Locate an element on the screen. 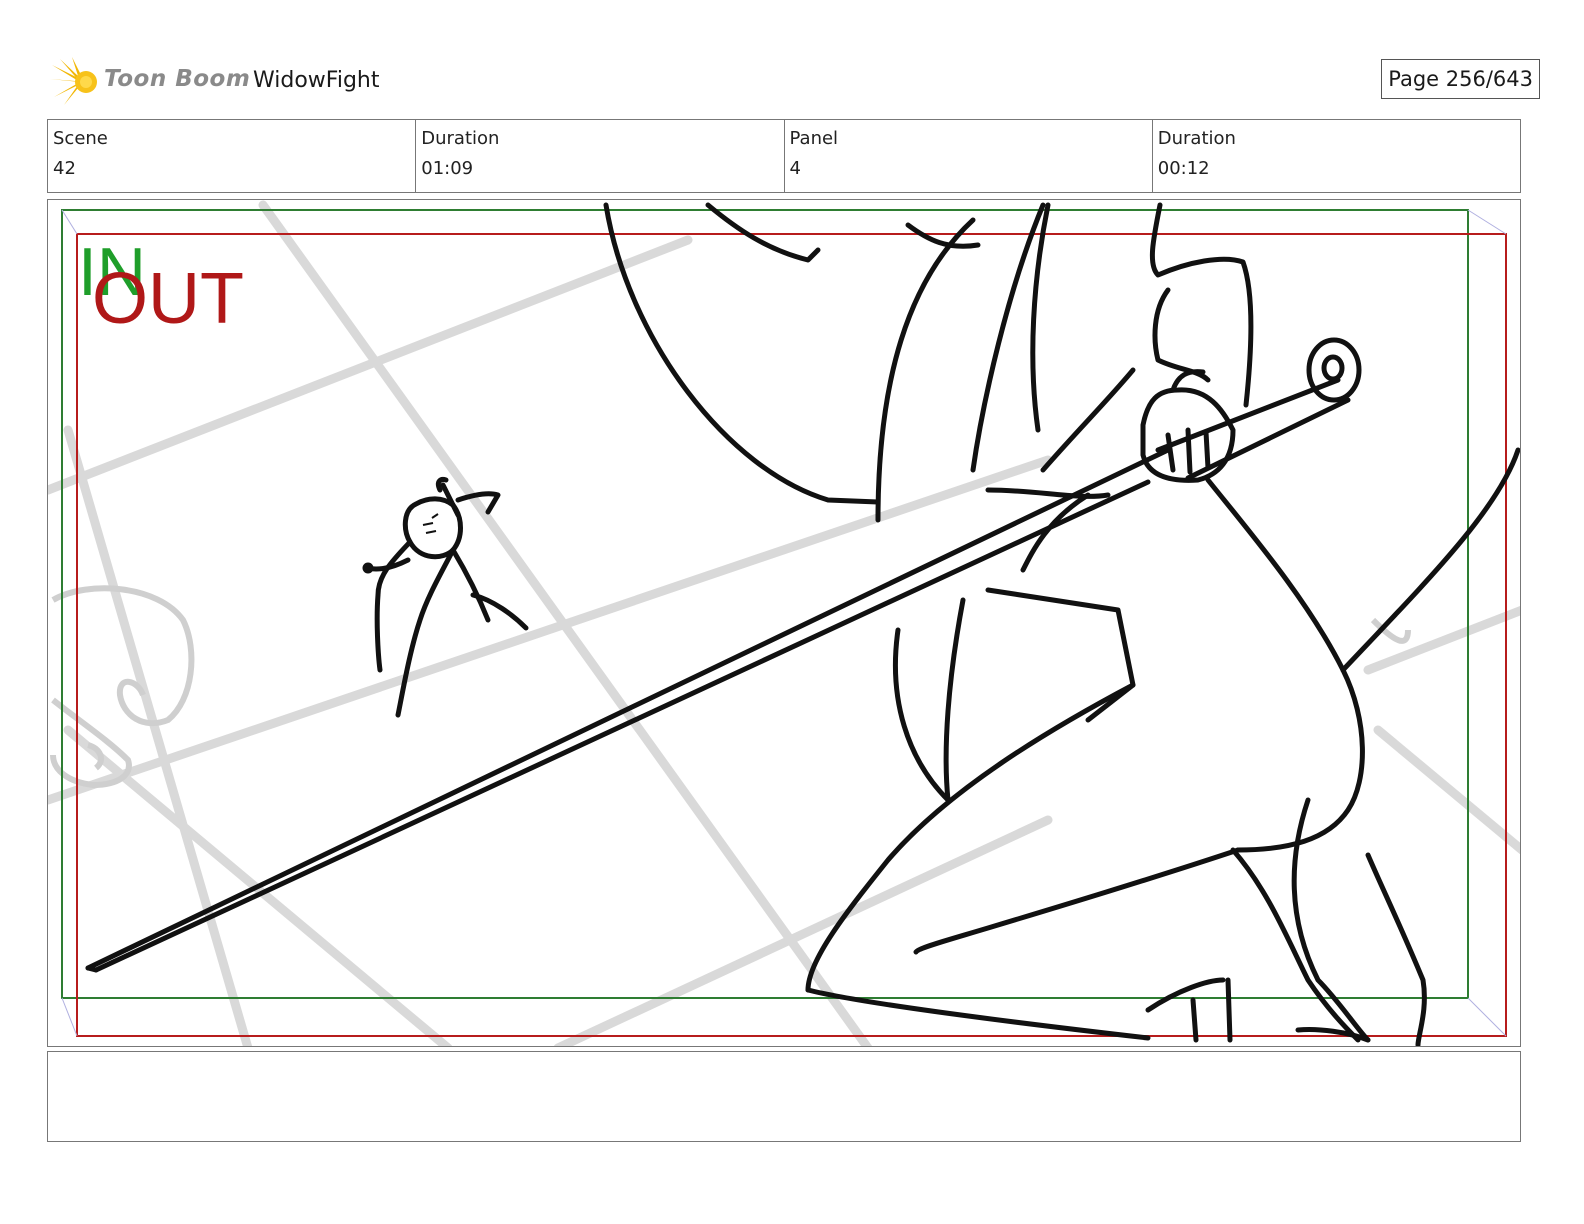 The height and width of the screenshot is (1224, 1584). scene-value: 42 is located at coordinates (64, 168).